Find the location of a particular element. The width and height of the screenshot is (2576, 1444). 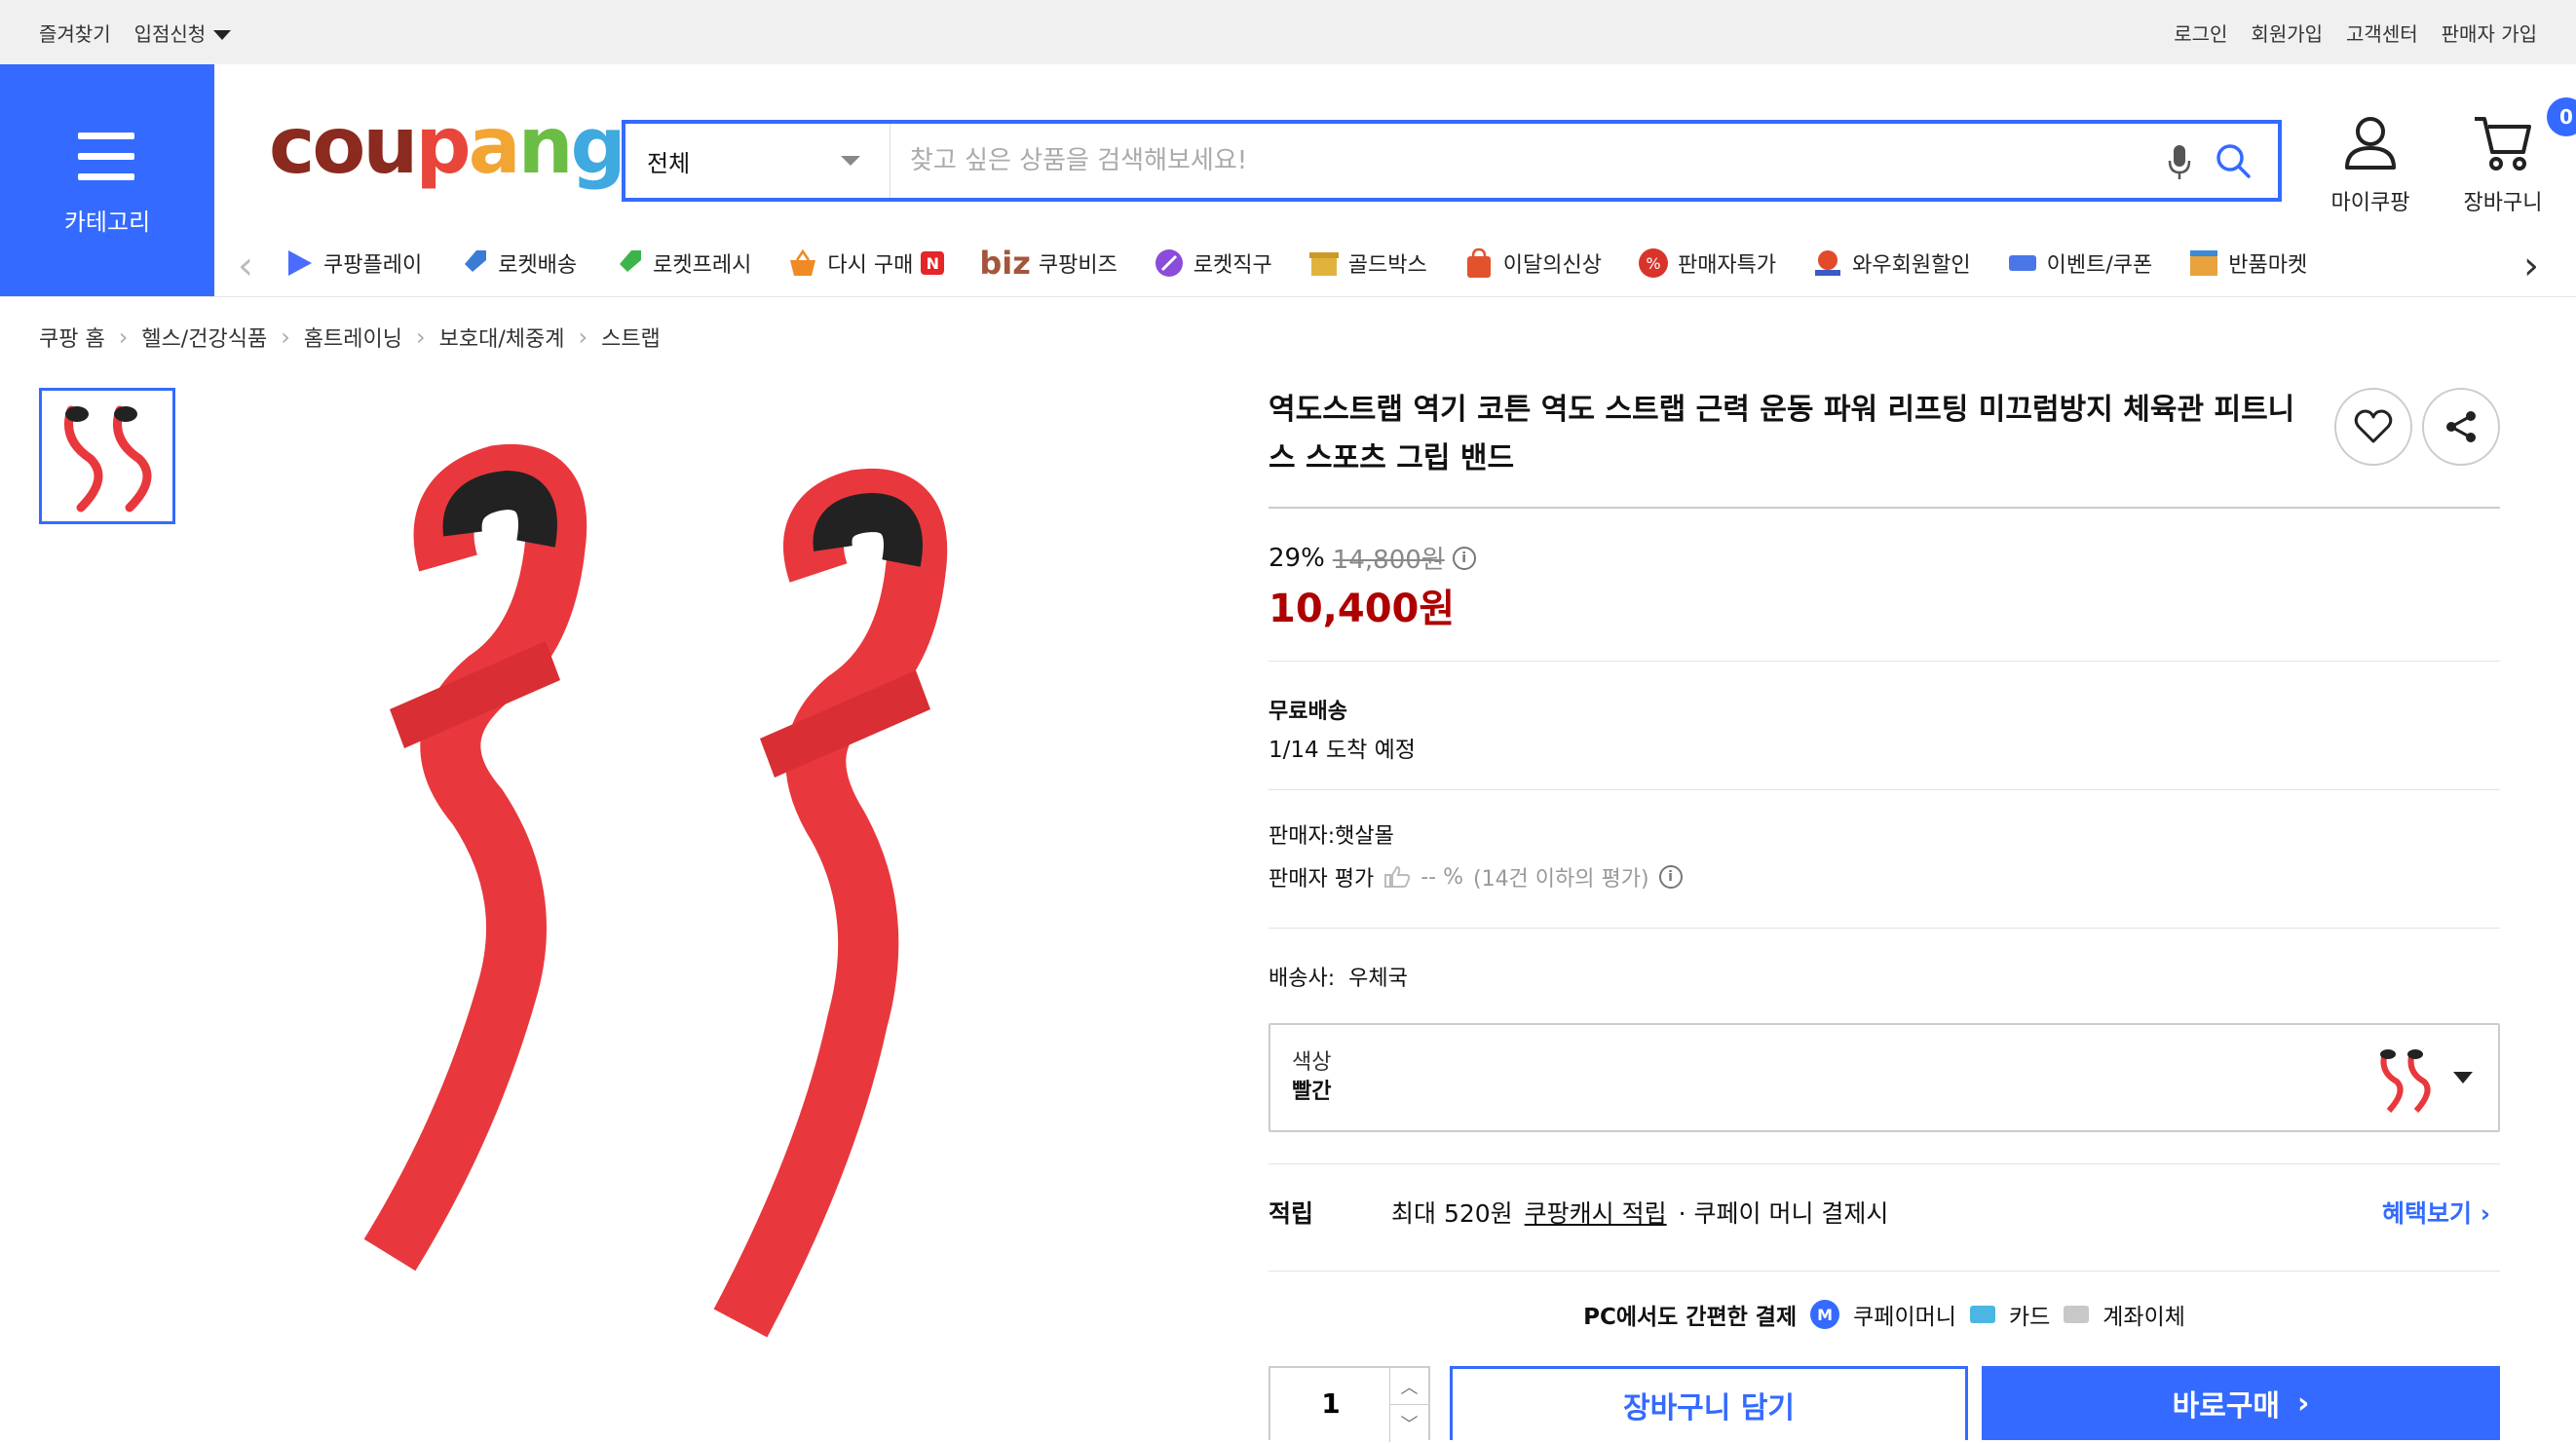

sale-price: 10,400원 is located at coordinates (1362, 609).